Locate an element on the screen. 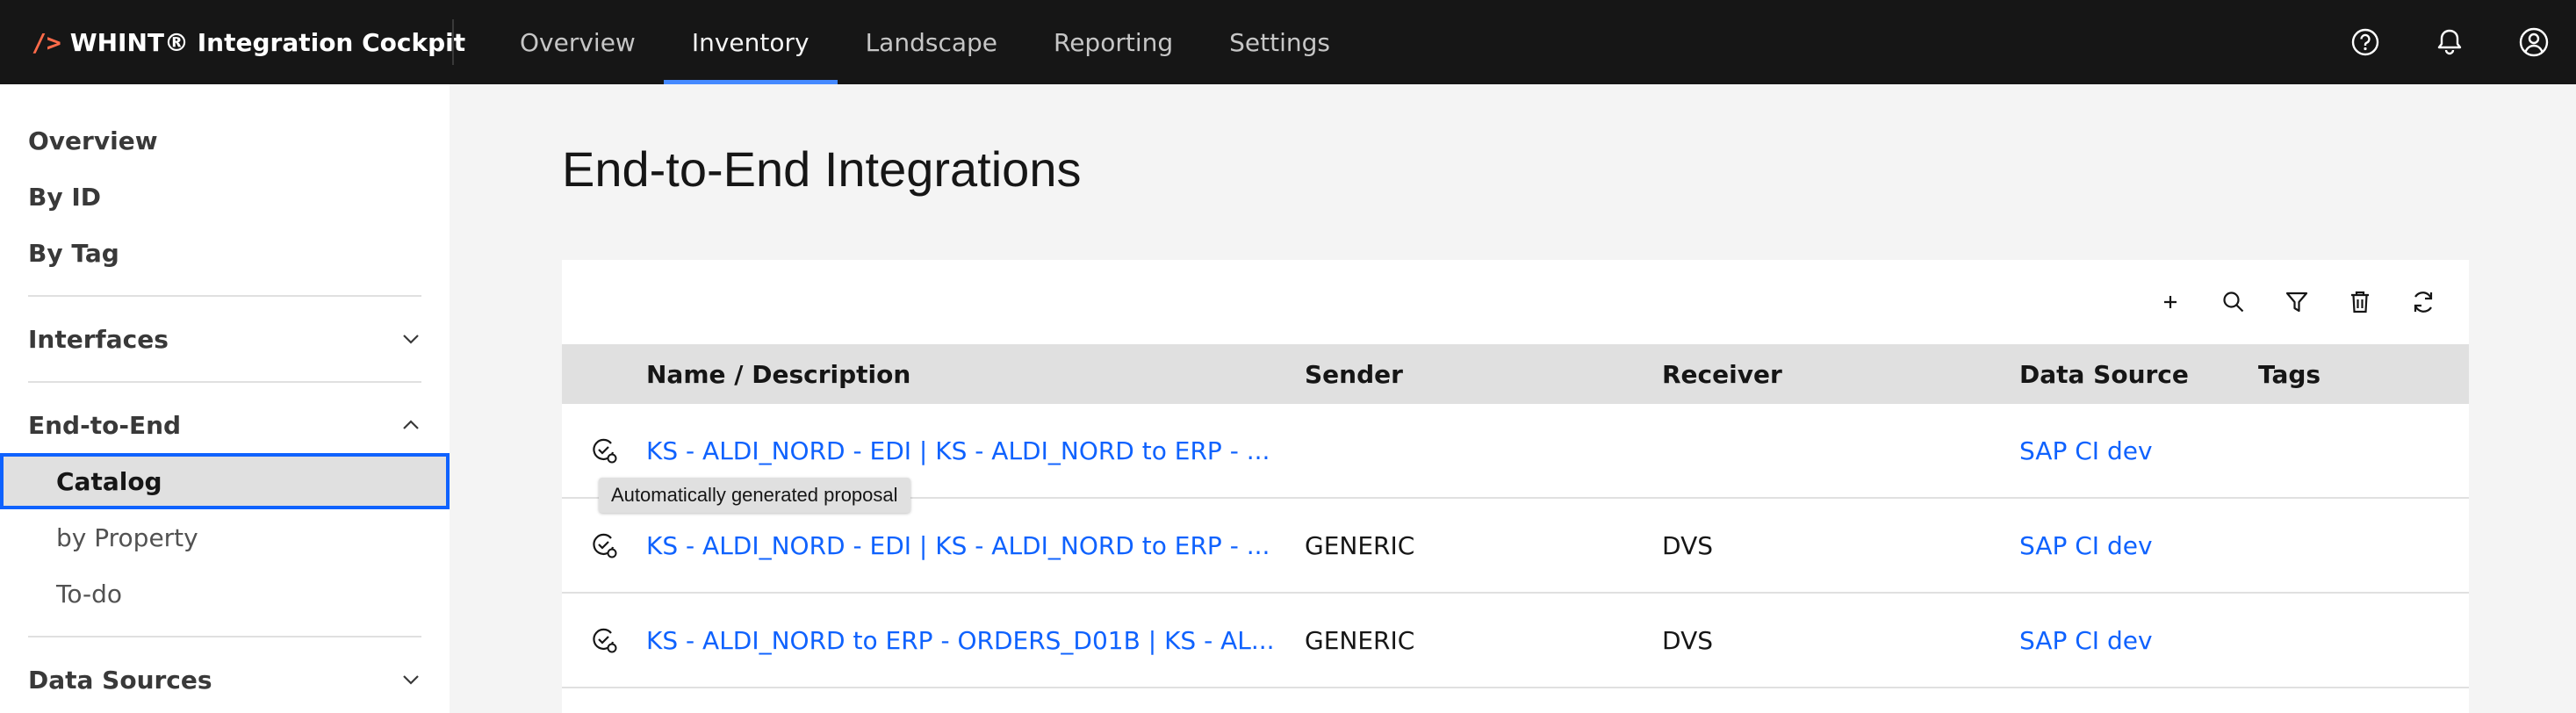  nav-settings: Settings is located at coordinates (1279, 42).